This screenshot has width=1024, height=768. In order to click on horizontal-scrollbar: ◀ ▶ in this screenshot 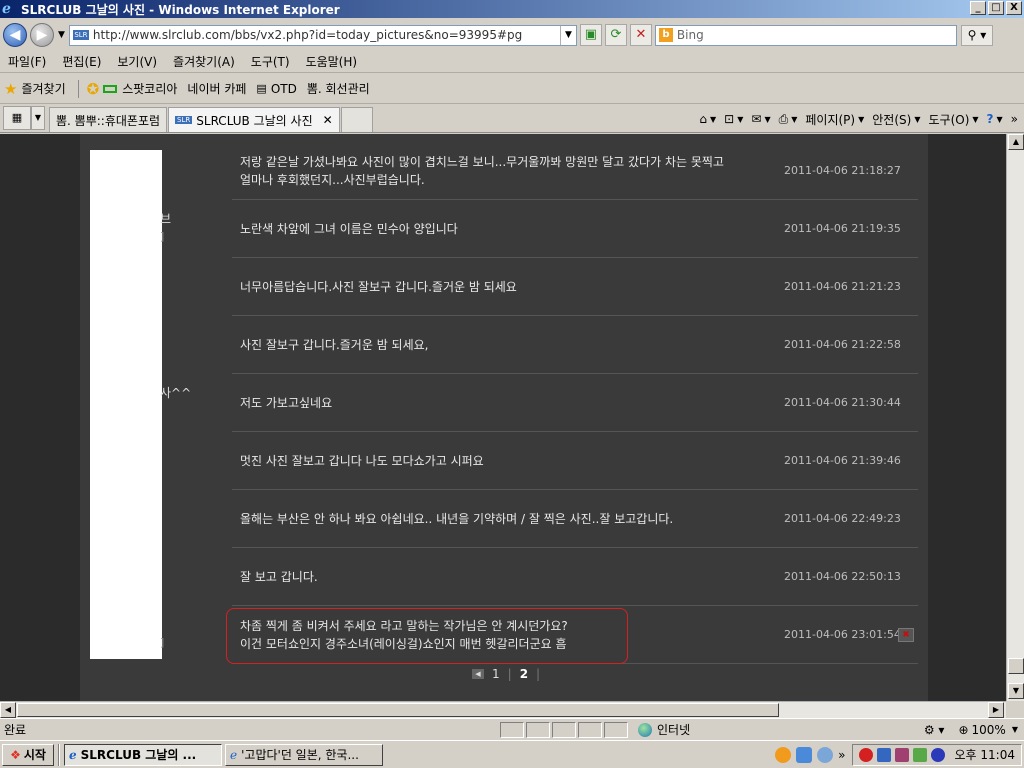, I will do `click(503, 709)`.